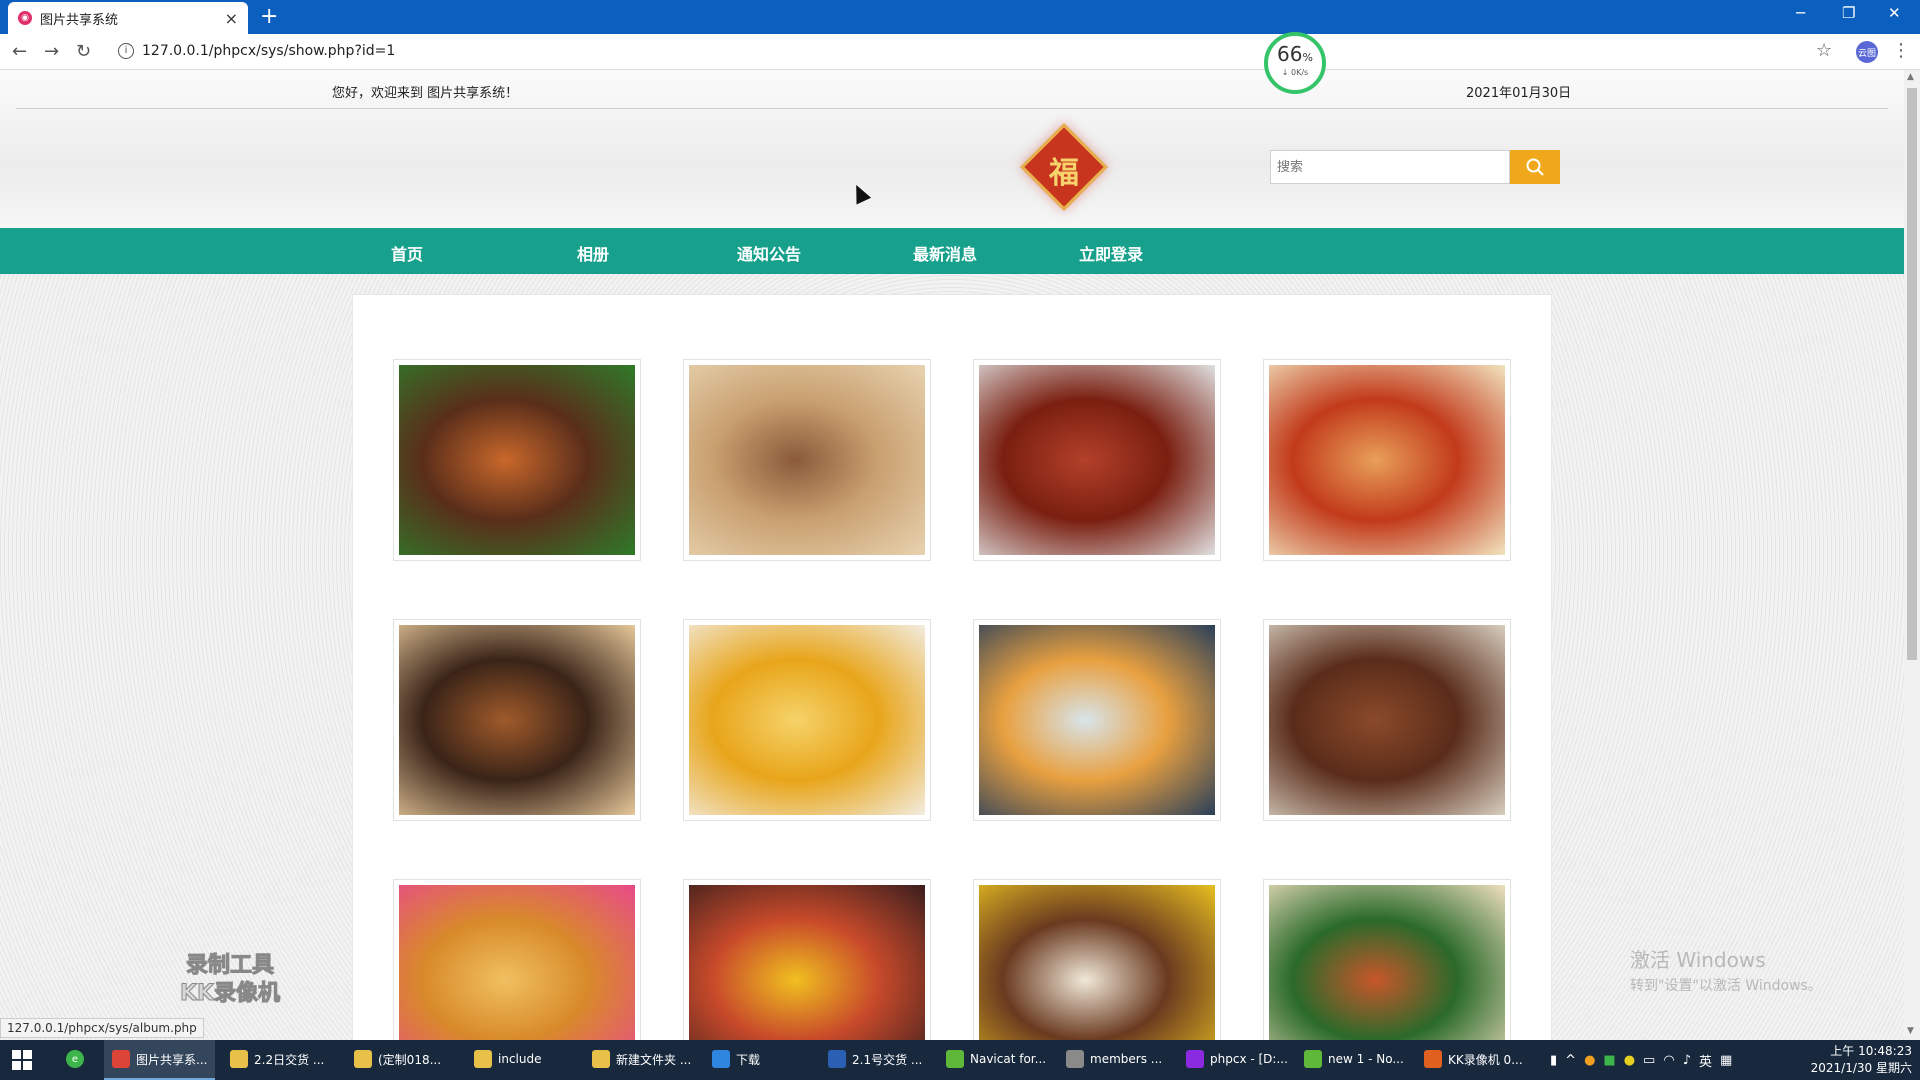 This screenshot has height=1080, width=1920. What do you see at coordinates (1910, 77) in the screenshot?
I see `scroll-up-icon: ▲` at bounding box center [1910, 77].